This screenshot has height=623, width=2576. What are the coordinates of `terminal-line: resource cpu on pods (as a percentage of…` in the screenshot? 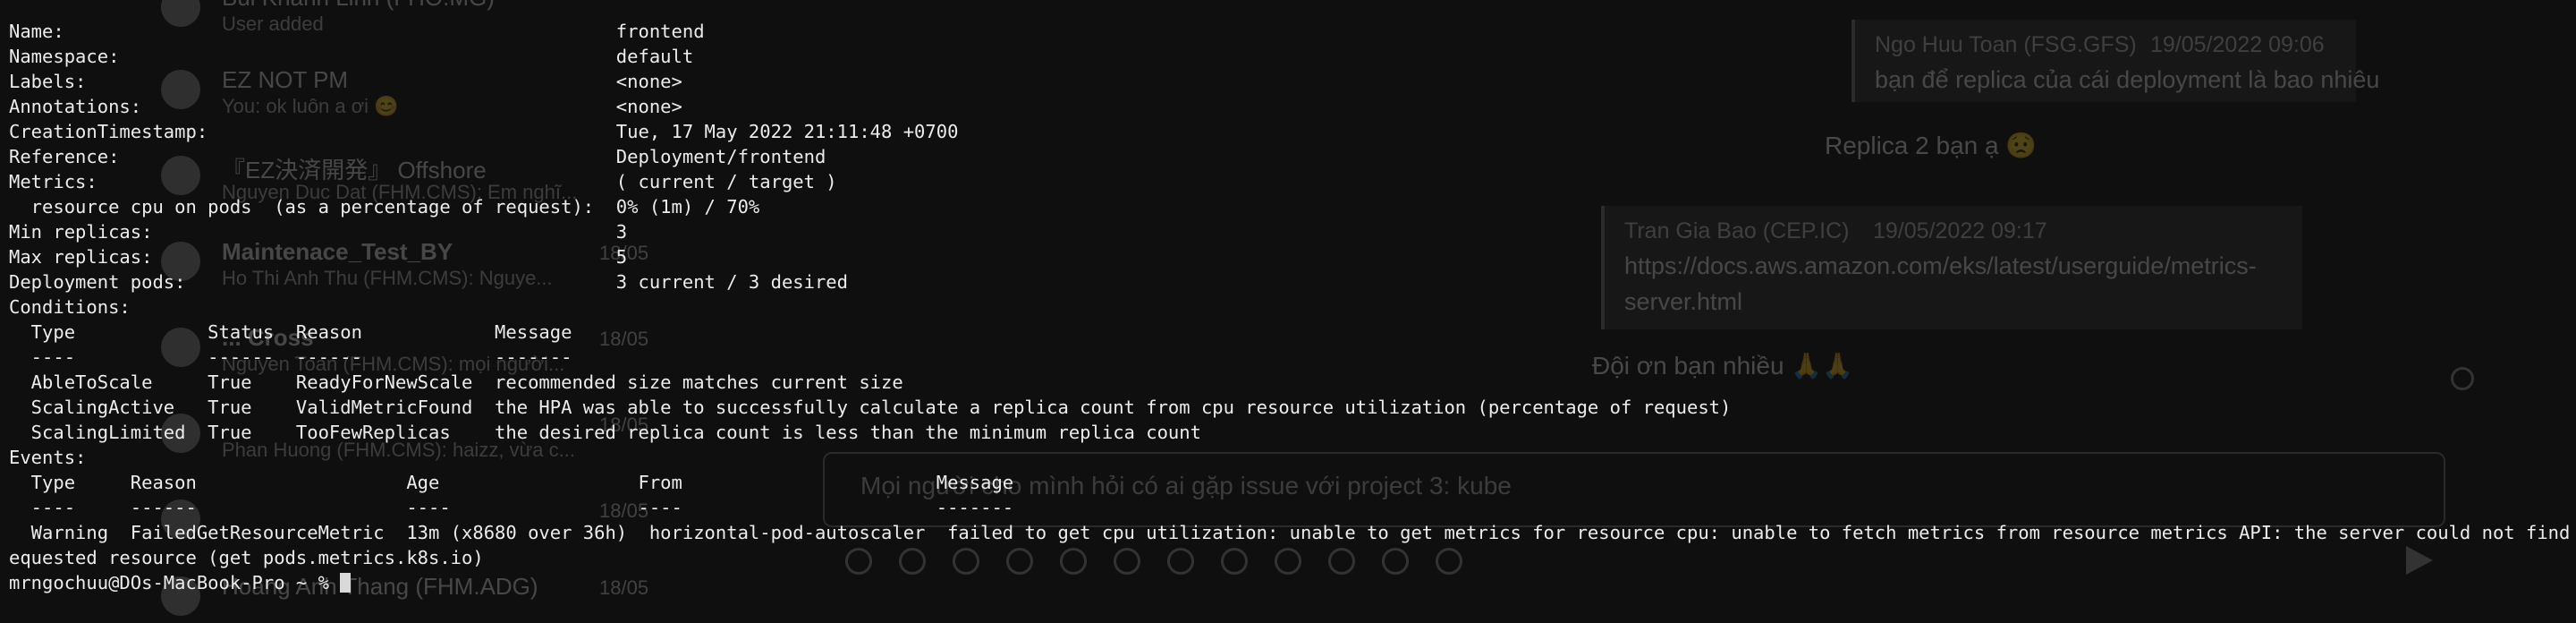 It's located at (384, 207).